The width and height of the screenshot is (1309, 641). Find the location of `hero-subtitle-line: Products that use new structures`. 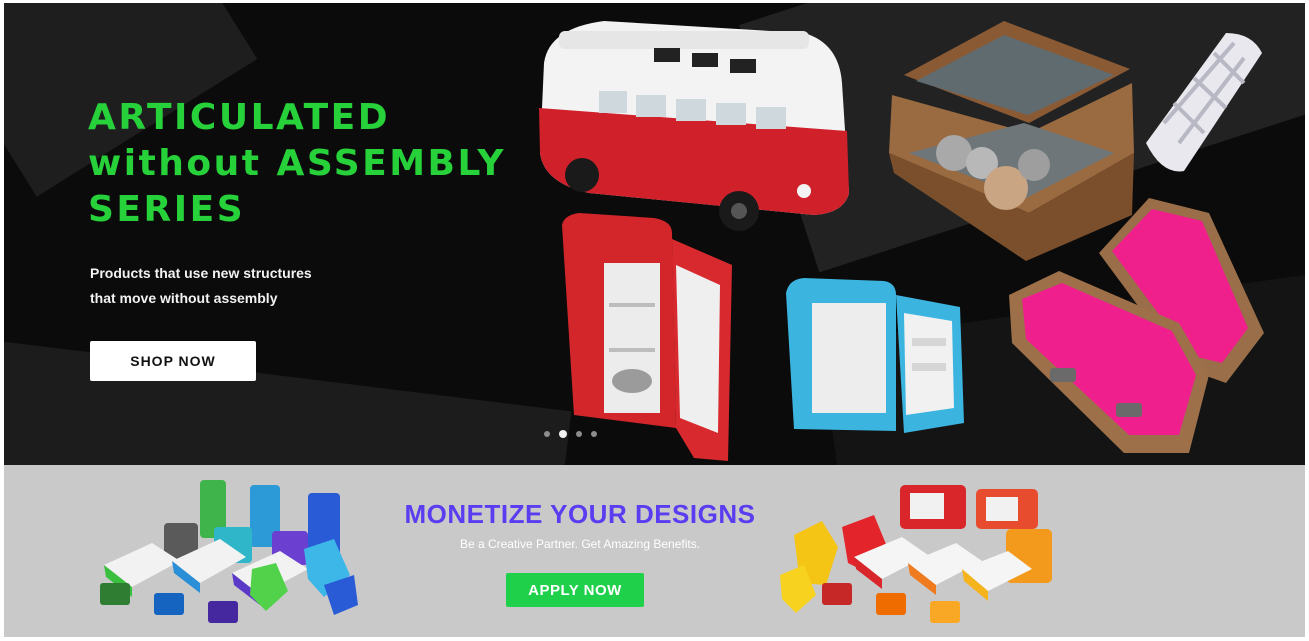

hero-subtitle-line: Products that use new structures is located at coordinates (201, 273).